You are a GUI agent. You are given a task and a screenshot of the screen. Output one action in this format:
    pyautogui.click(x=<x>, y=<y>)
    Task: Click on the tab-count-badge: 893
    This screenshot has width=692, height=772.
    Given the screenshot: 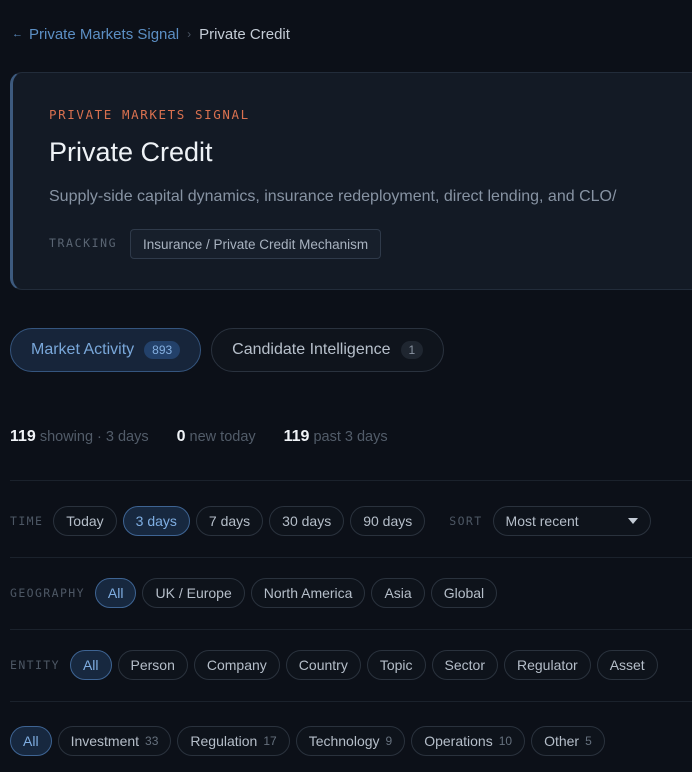 What is the action you would take?
    pyautogui.click(x=162, y=350)
    